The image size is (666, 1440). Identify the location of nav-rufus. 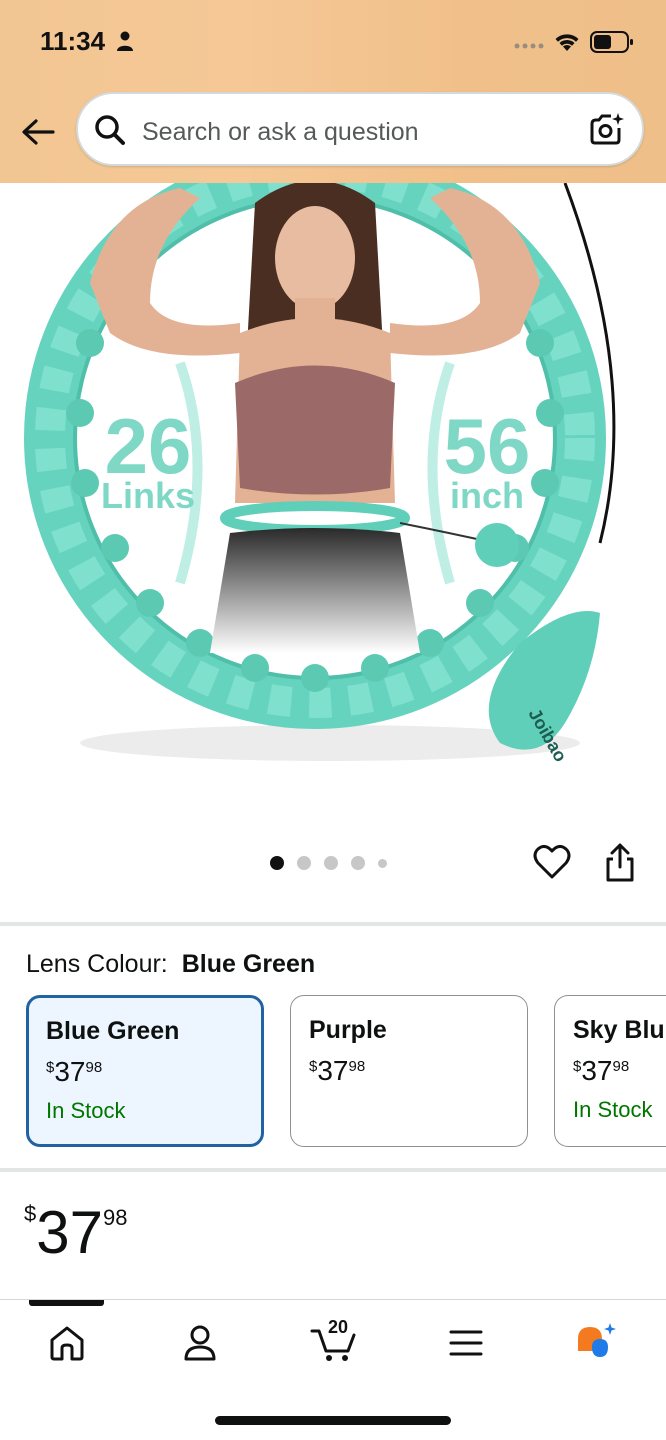
(596, 1343).